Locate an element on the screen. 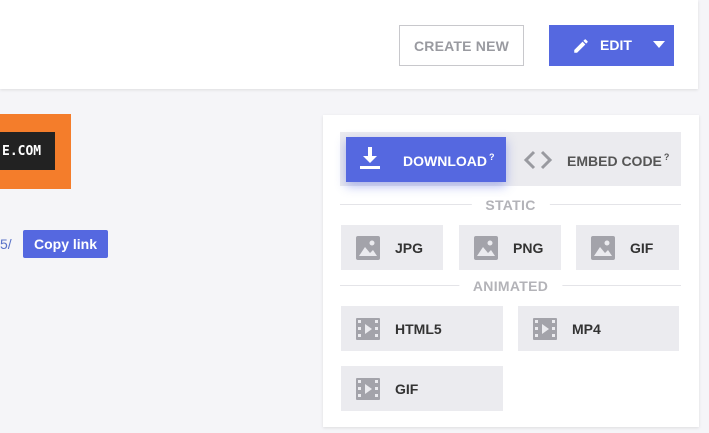 This screenshot has height=433, width=709. animated-divider: ANIMATED is located at coordinates (510, 286).